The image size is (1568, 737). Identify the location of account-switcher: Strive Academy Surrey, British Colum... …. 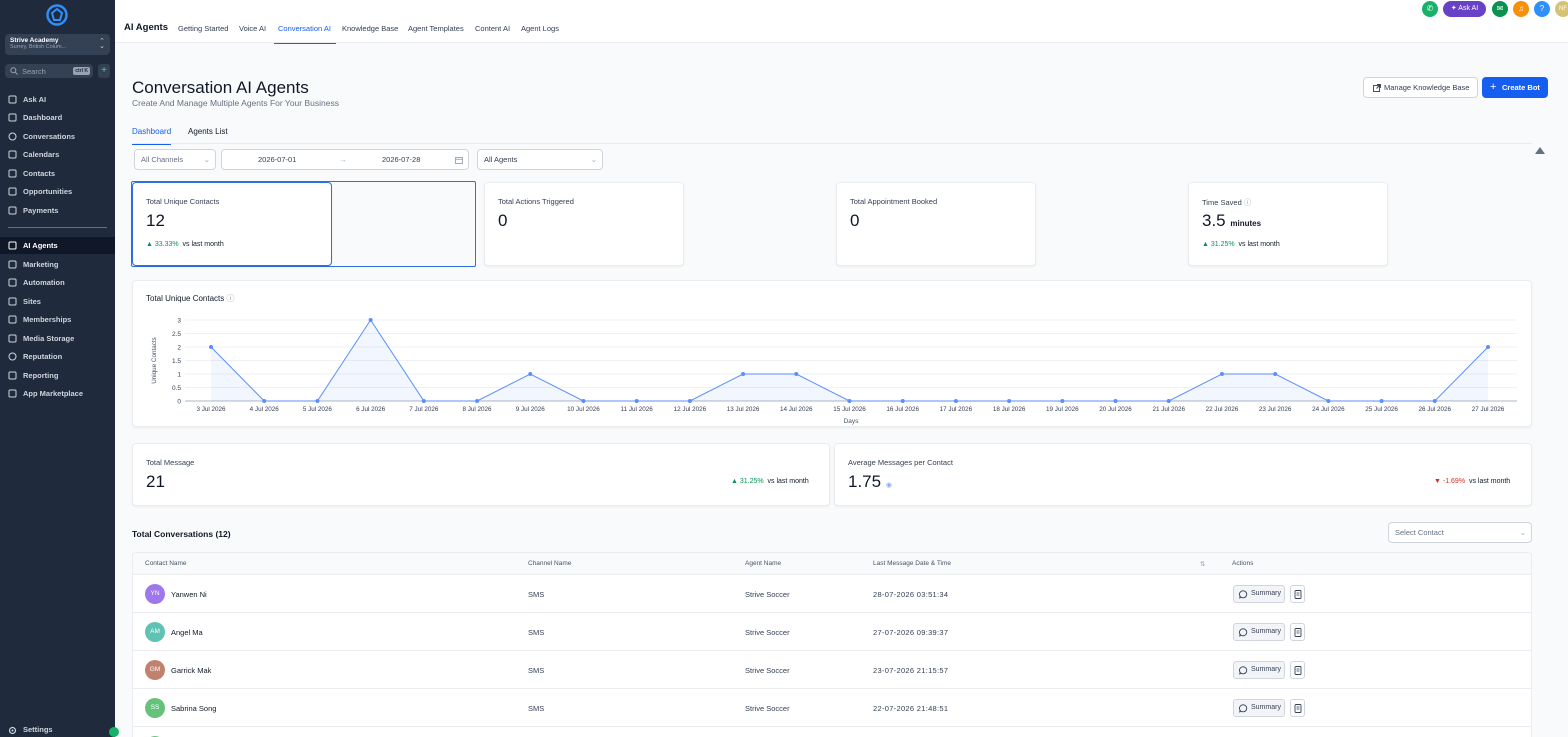
(57, 44).